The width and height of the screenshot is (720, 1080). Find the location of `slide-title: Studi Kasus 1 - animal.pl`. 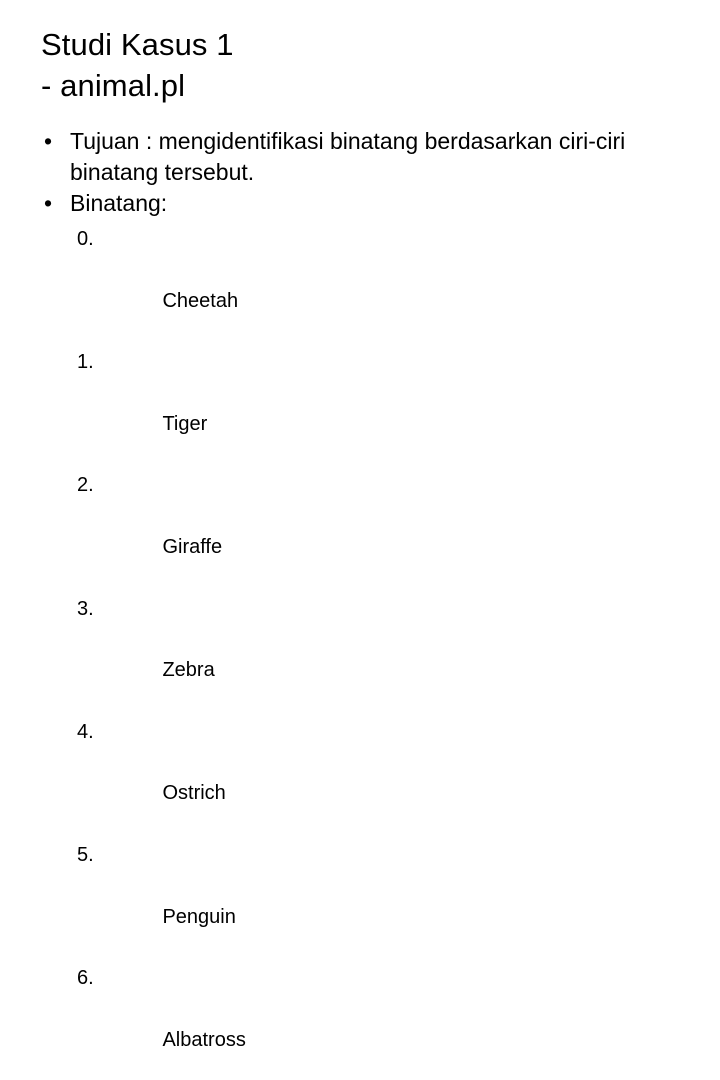

slide-title: Studi Kasus 1 - animal.pl is located at coordinates (361, 65).